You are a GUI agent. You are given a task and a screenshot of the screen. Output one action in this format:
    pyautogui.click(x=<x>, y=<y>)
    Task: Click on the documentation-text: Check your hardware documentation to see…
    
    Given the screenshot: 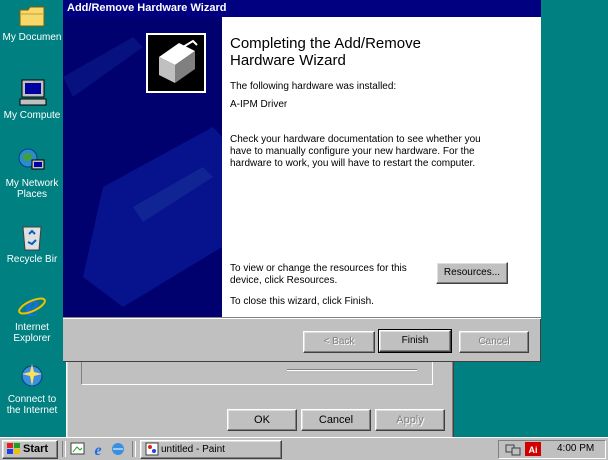 What is the action you would take?
    pyautogui.click(x=355, y=151)
    